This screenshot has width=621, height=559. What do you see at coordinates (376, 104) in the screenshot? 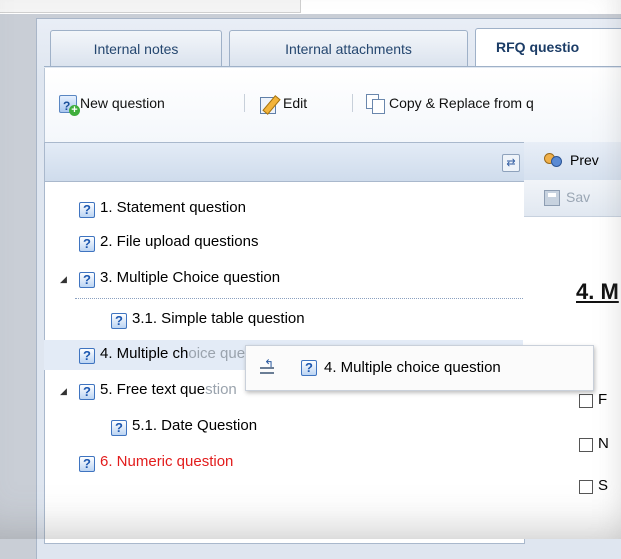
I see `copy-icon` at bounding box center [376, 104].